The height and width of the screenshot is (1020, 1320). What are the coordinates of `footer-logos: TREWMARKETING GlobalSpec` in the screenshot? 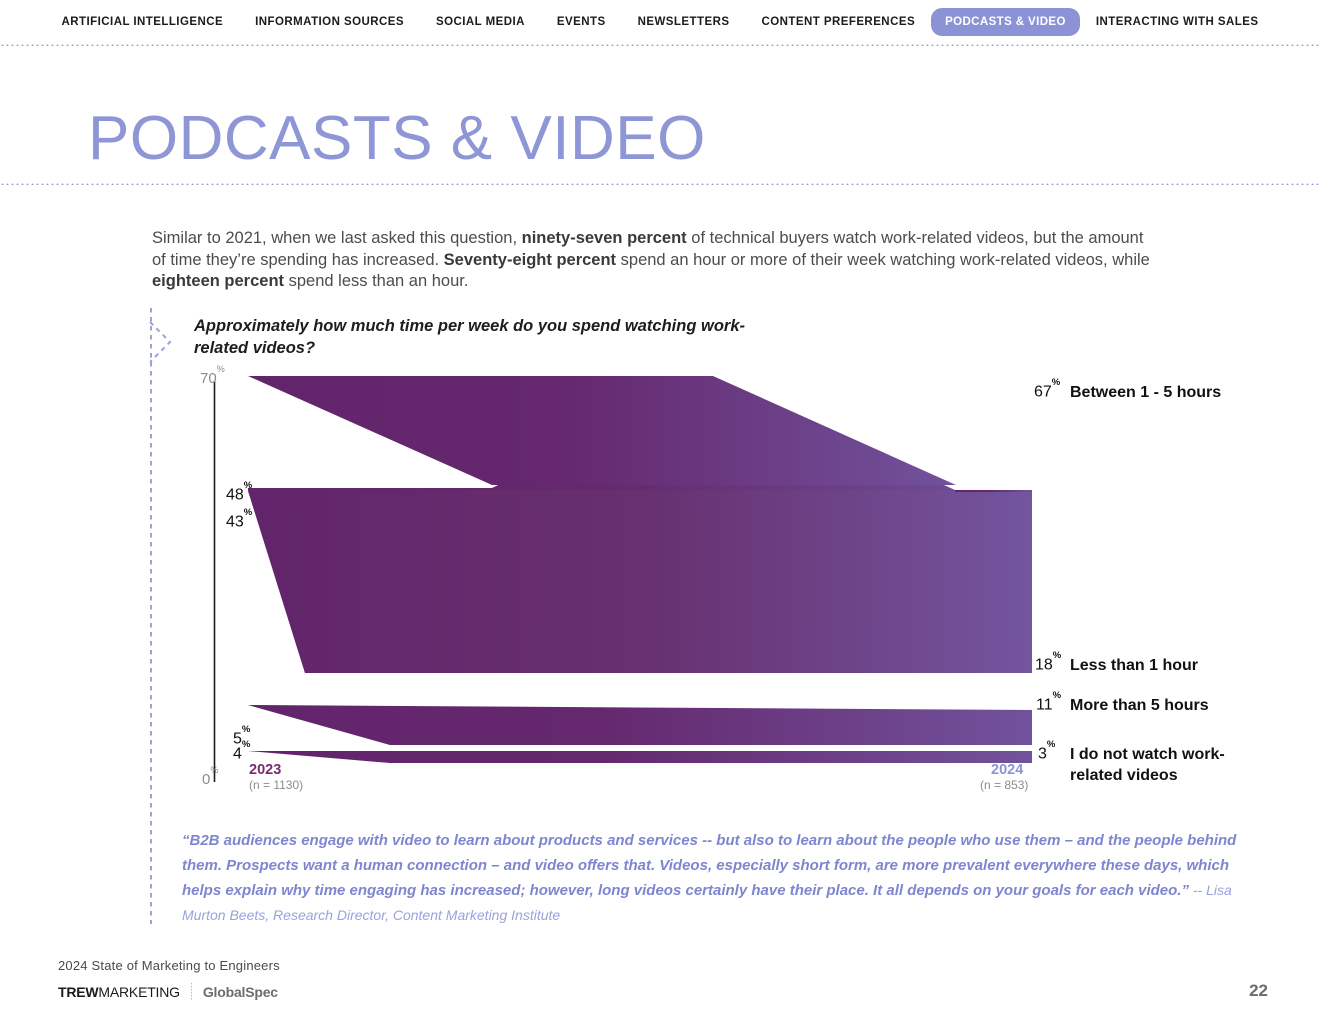 It's located at (168, 992).